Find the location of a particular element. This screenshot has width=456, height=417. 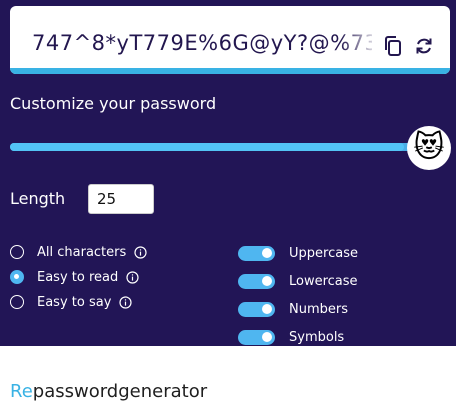

slider-fill is located at coordinates (207, 147).